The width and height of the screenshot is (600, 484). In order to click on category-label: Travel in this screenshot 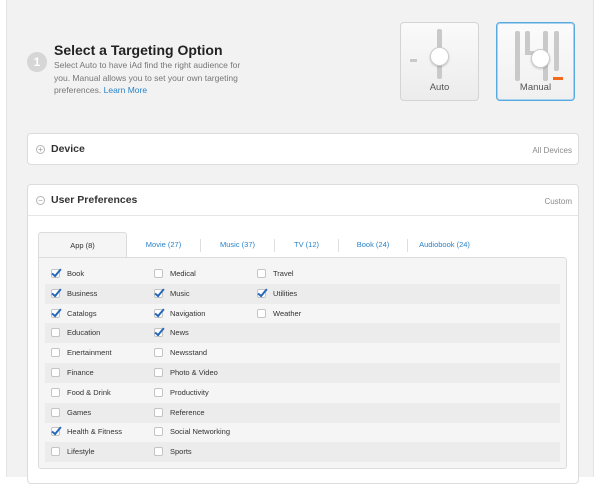, I will do `click(283, 273)`.